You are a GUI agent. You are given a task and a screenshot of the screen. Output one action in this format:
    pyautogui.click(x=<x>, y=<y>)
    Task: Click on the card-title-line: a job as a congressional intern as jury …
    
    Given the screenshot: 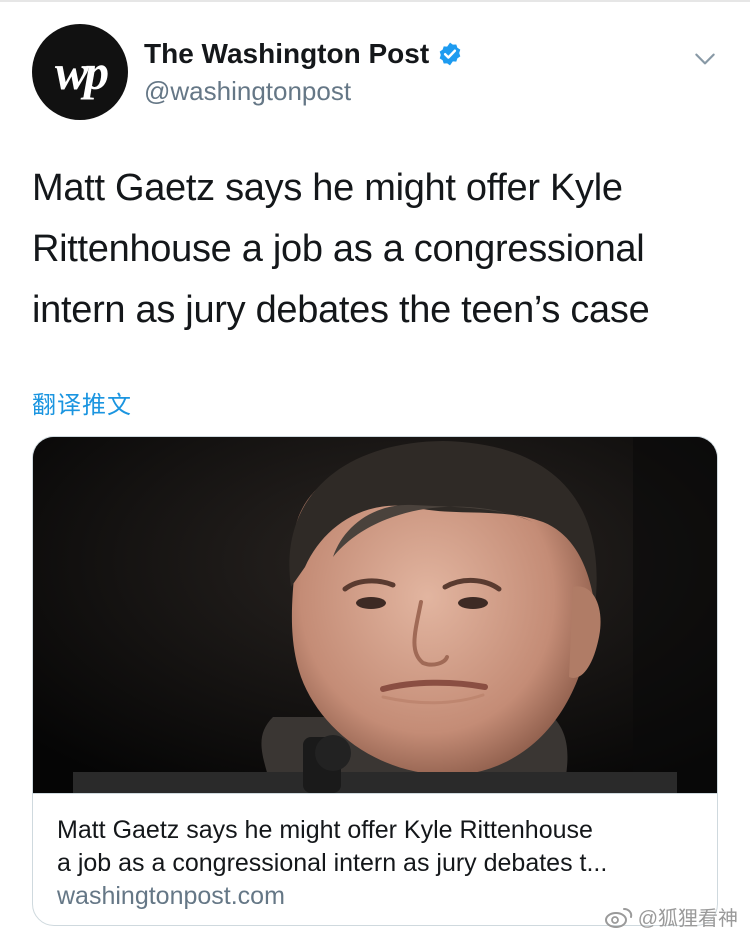 What is the action you would take?
    pyautogui.click(x=332, y=863)
    